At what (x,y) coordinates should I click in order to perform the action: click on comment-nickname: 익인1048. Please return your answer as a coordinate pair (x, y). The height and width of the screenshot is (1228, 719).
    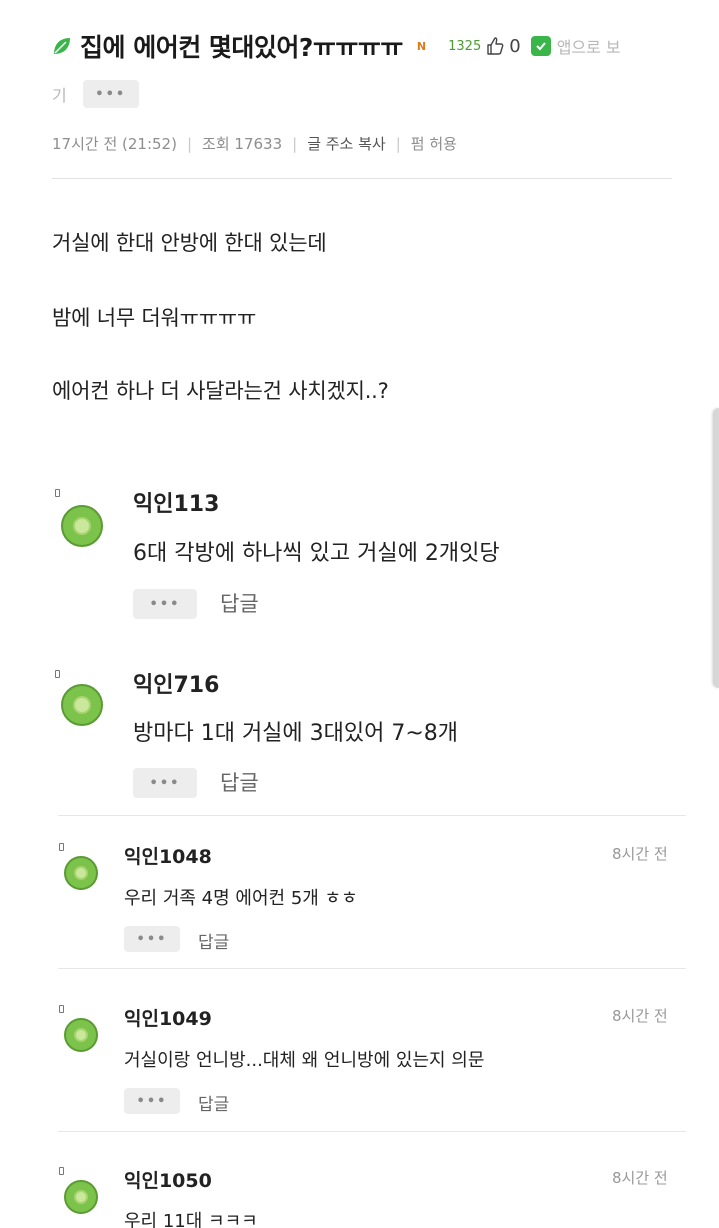
    Looking at the image, I should click on (168, 857).